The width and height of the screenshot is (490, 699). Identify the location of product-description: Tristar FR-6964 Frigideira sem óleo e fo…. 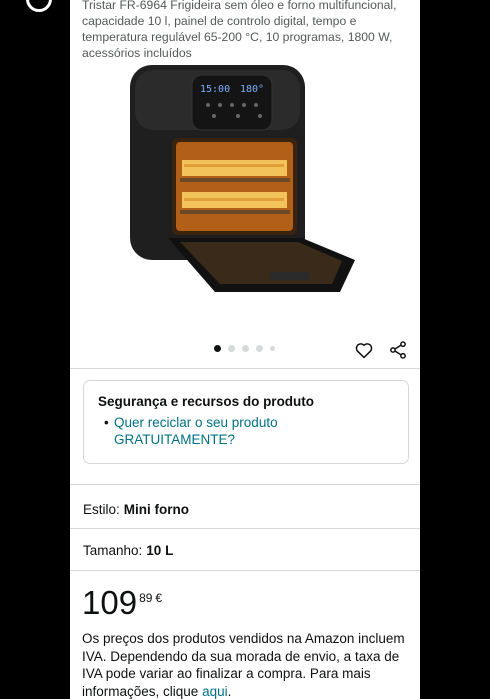
(239, 30).